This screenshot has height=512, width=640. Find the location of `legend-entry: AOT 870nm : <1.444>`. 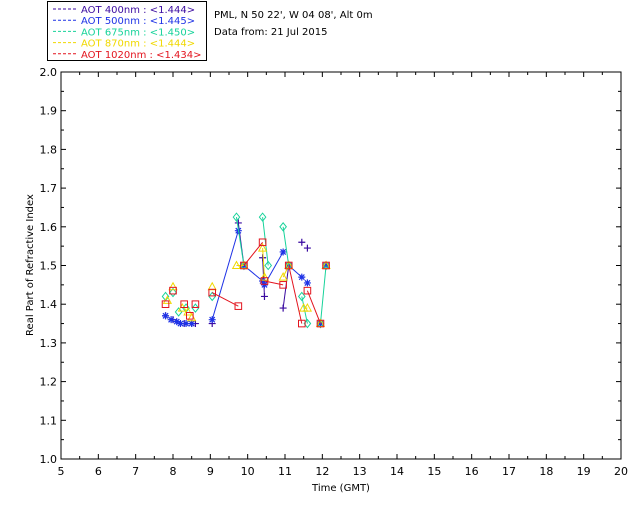

legend-entry: AOT 870nm : <1.444> is located at coordinates (138, 44).